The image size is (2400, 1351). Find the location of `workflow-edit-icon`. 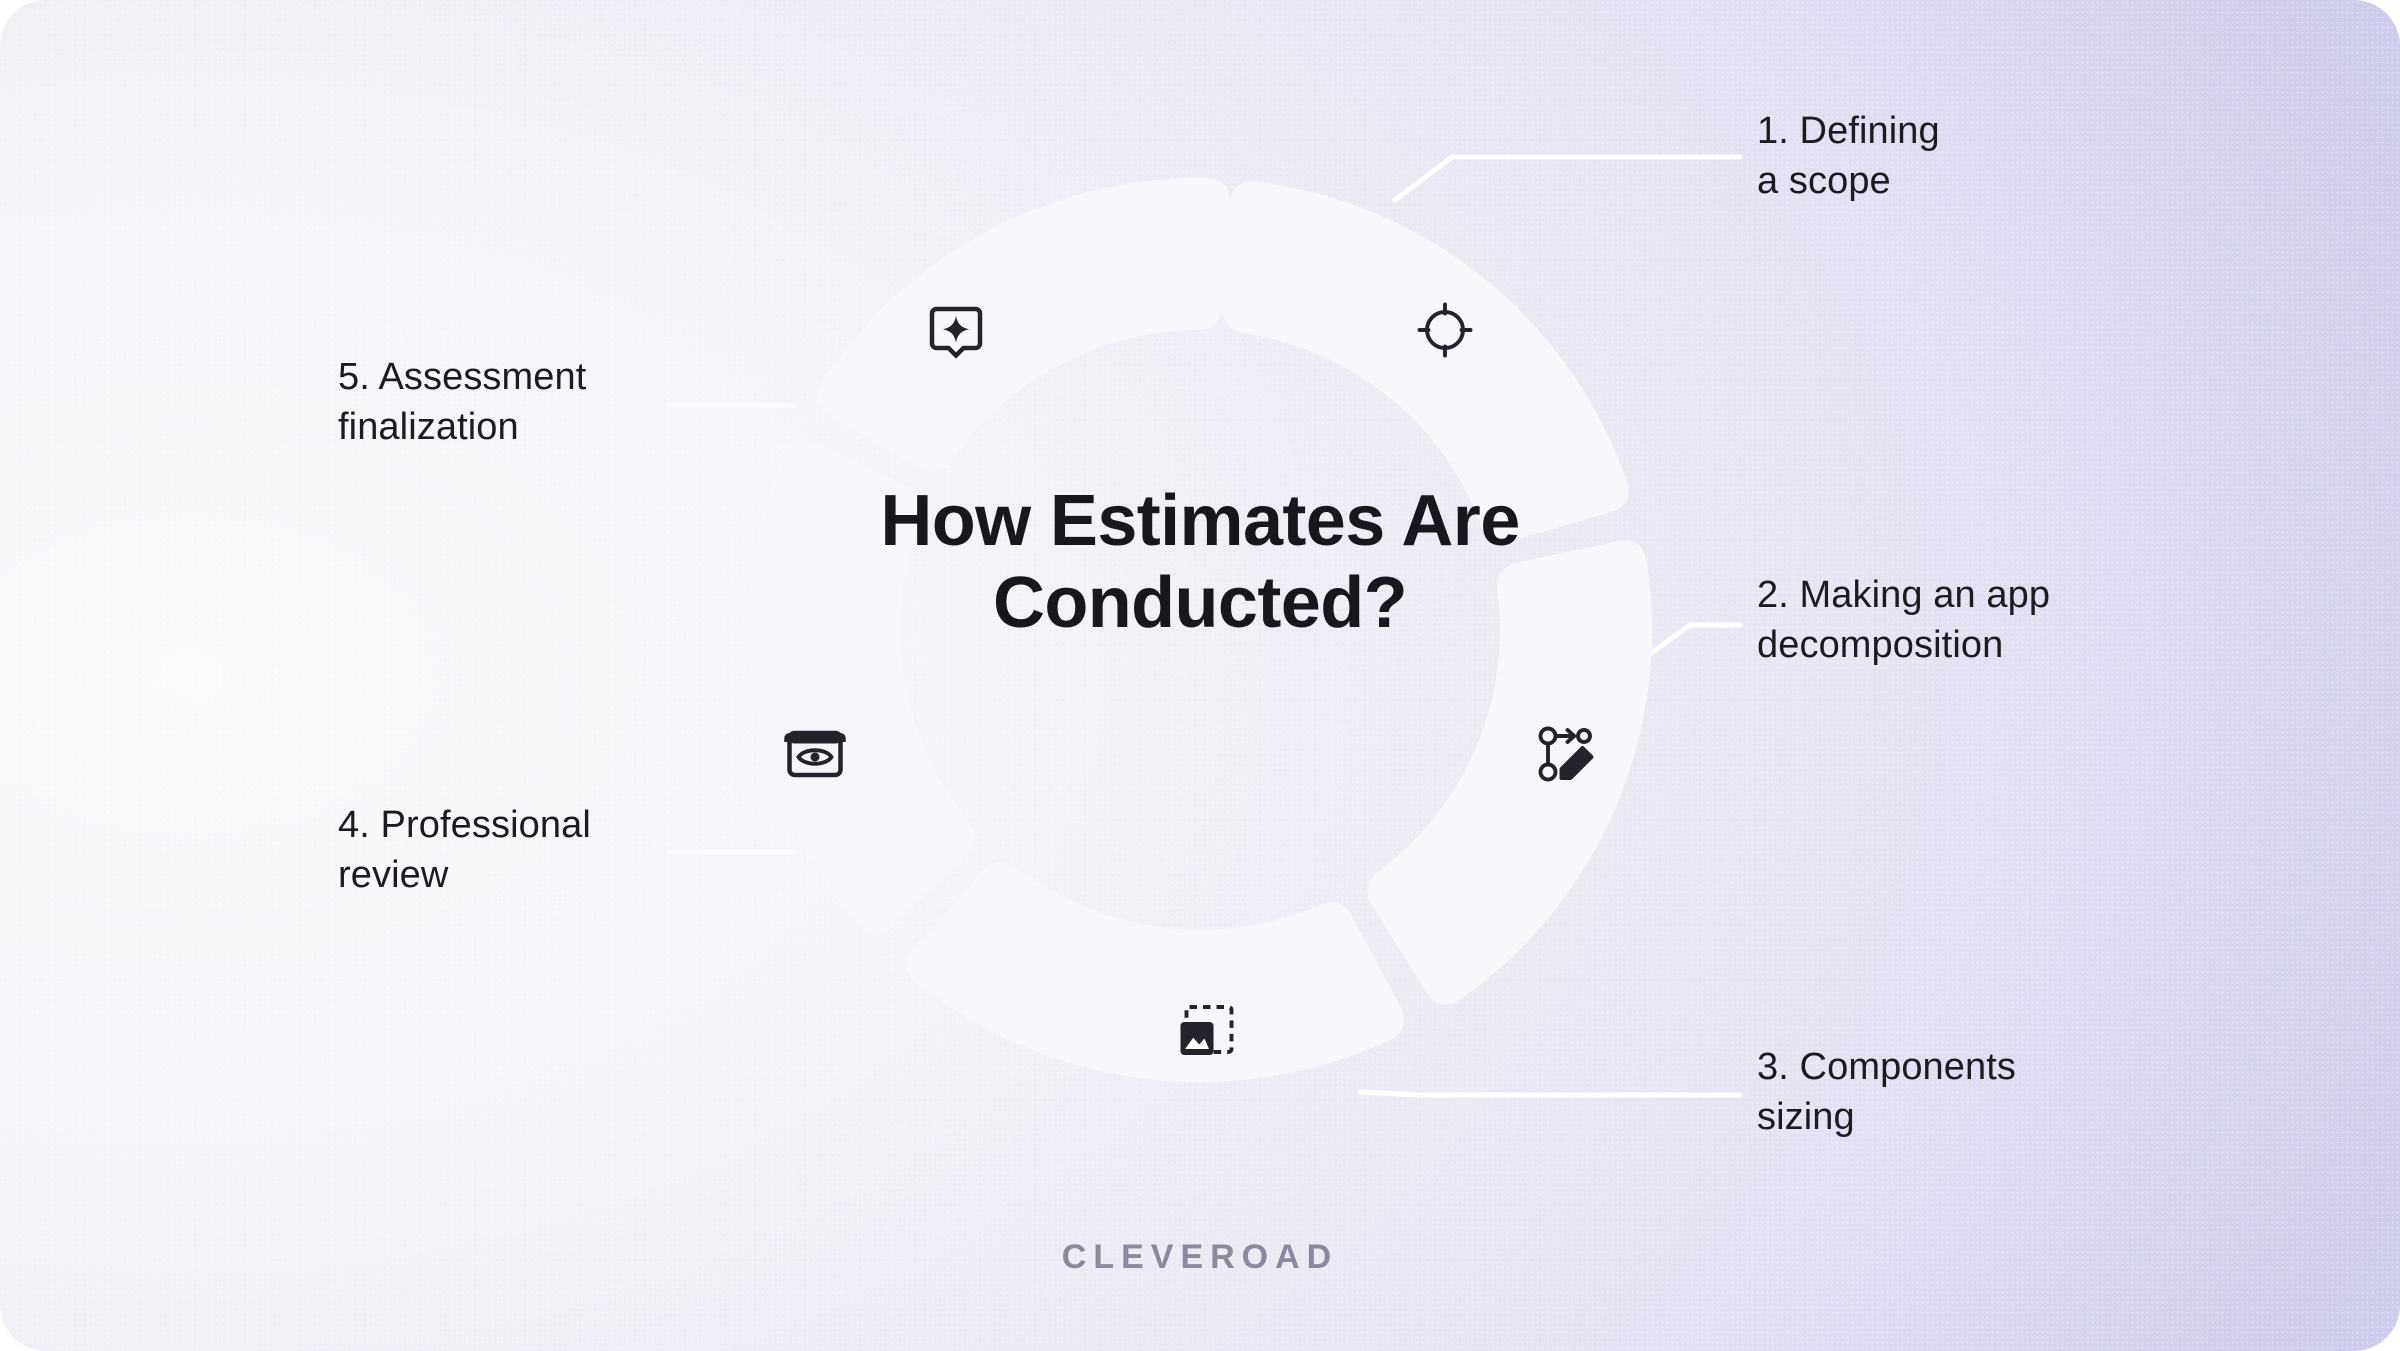

workflow-edit-icon is located at coordinates (1566, 754).